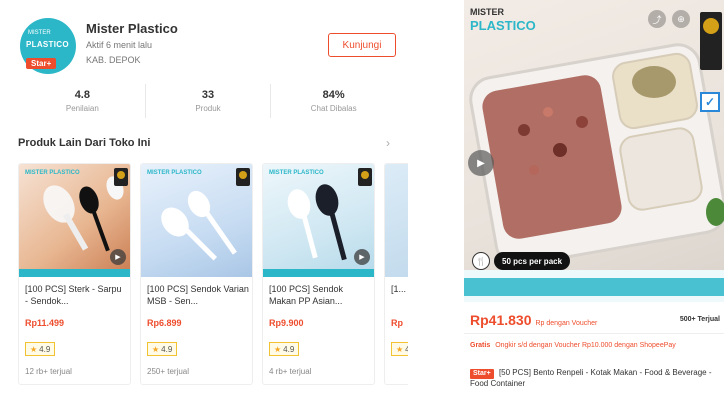 This screenshot has width=724, height=394. Describe the element at coordinates (532, 261) in the screenshot. I see `pack-label: 50 pcs per pack` at that location.